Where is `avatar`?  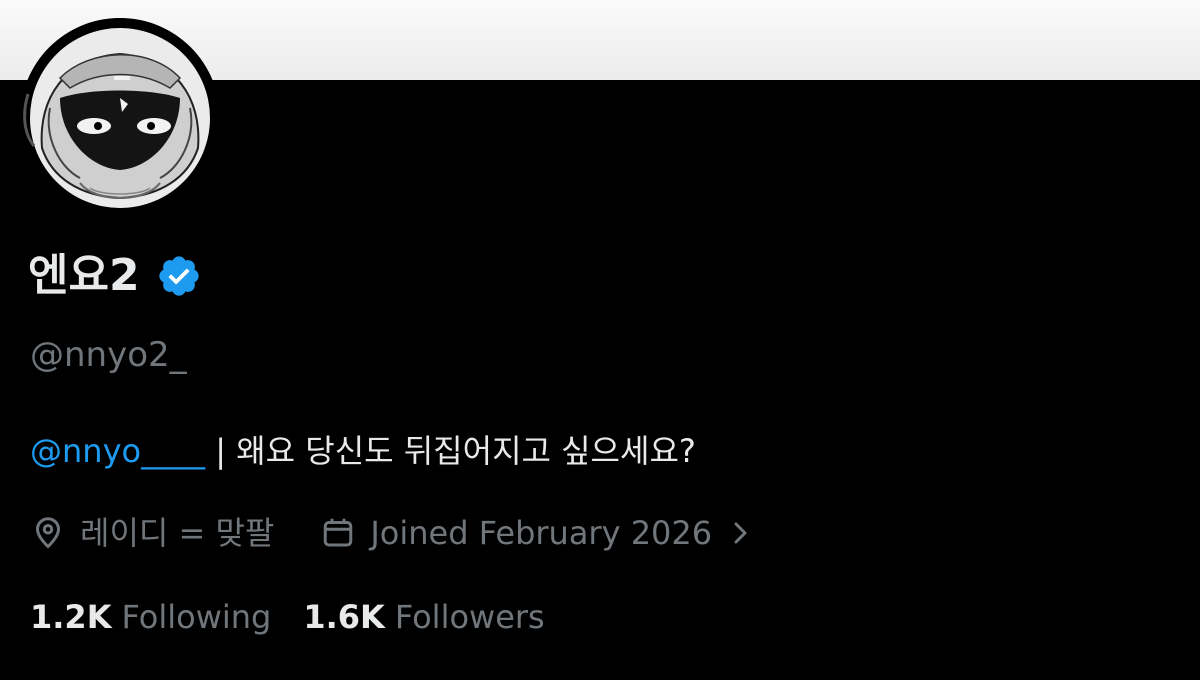 avatar is located at coordinates (120, 118).